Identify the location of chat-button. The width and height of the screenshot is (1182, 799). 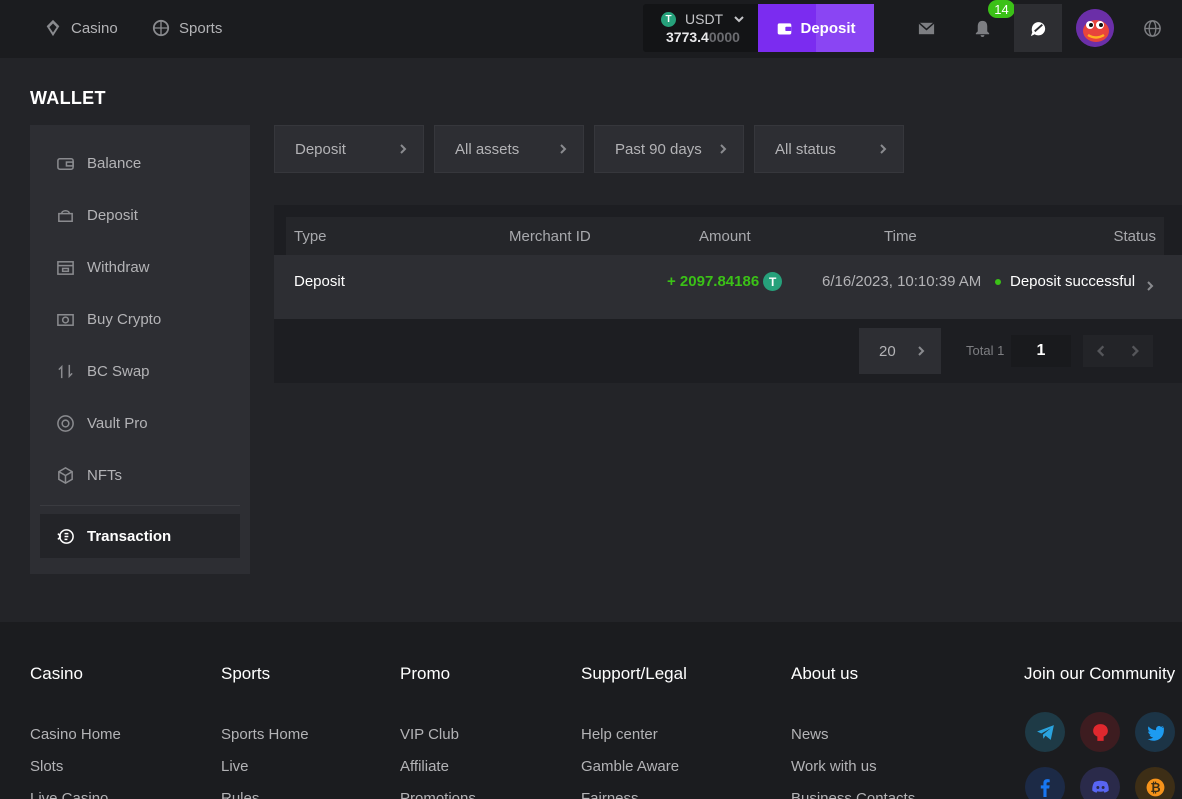
(1038, 28).